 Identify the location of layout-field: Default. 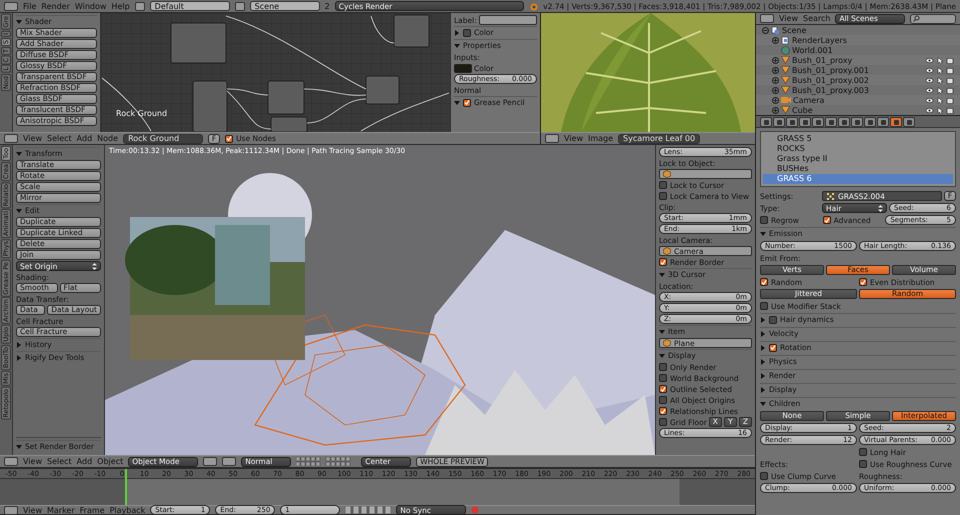
(190, 6).